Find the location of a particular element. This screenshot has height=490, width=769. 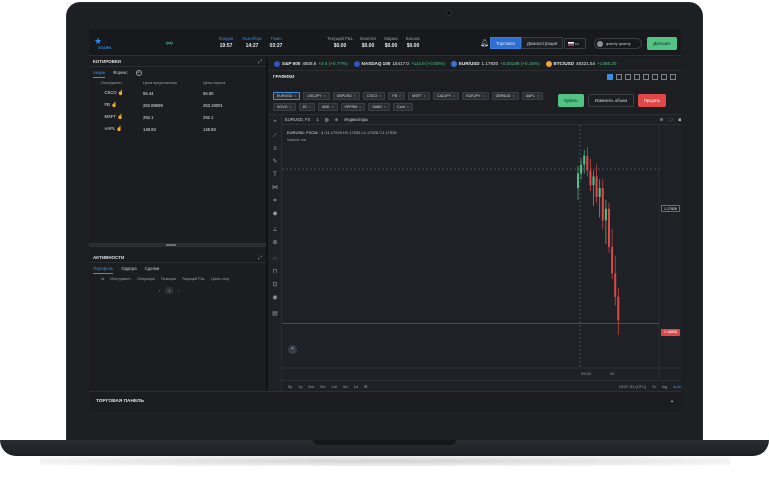

fib-icon: ≡ is located at coordinates (275, 149).